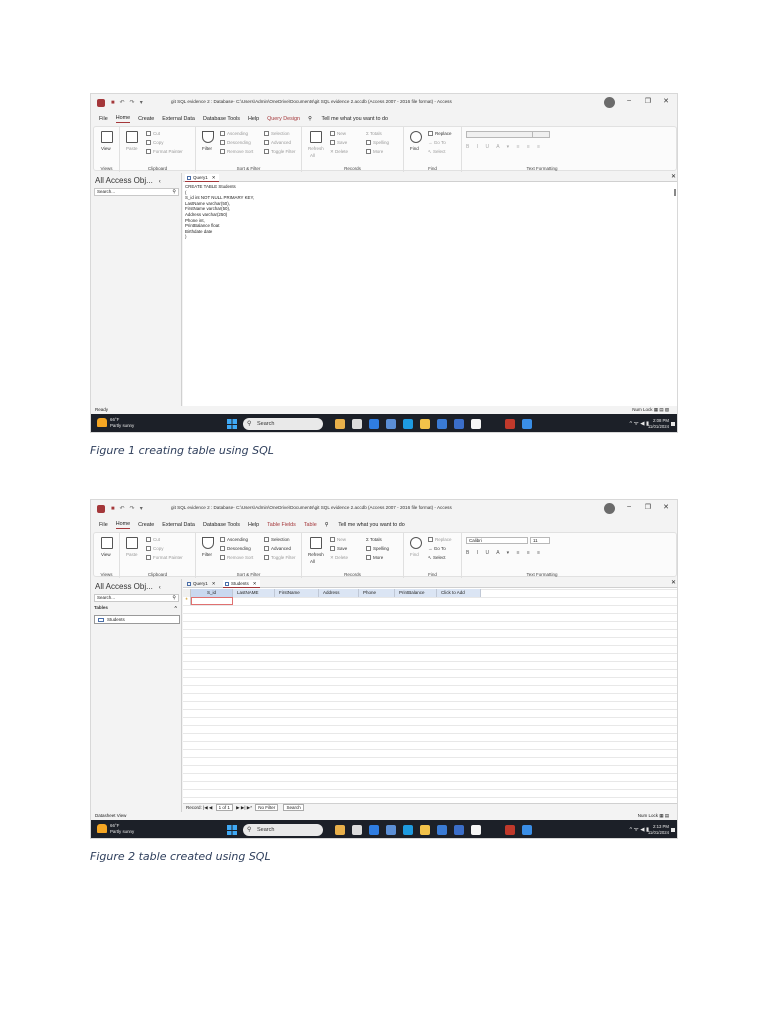  Describe the element at coordinates (283, 424) in the screenshot. I see `taskbar-search: ⚲ Search` at that location.